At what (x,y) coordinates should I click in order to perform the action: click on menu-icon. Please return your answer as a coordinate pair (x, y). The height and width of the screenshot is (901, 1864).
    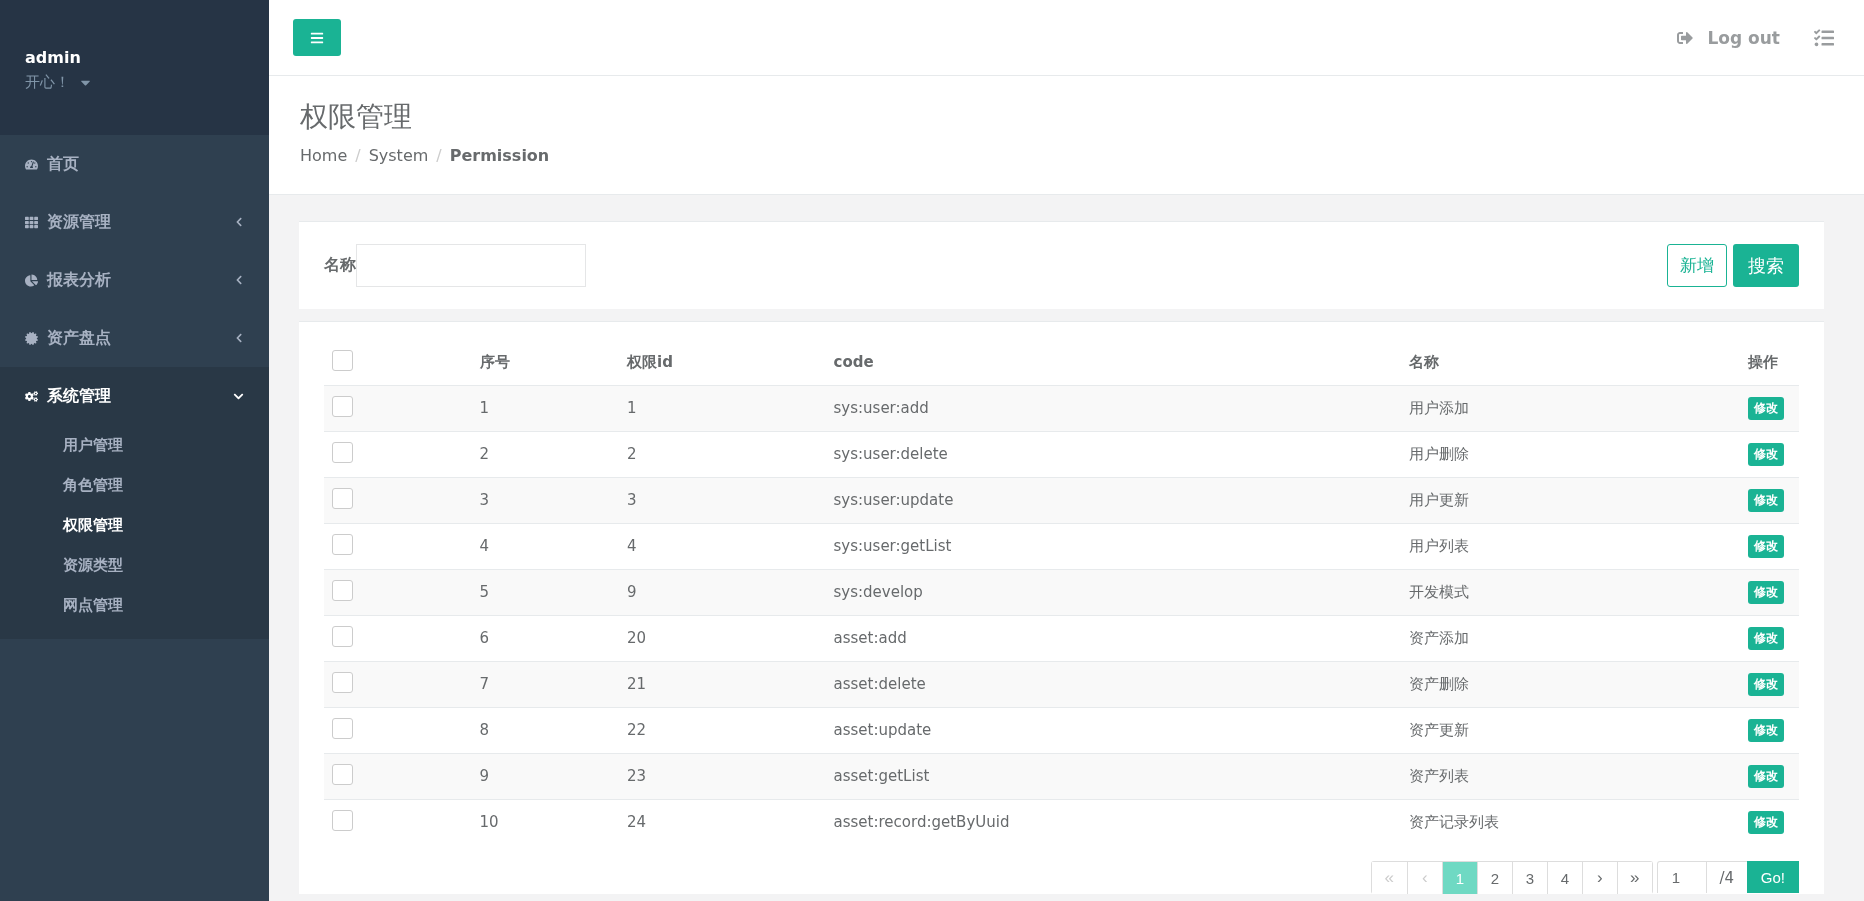
    Looking at the image, I should click on (317, 37).